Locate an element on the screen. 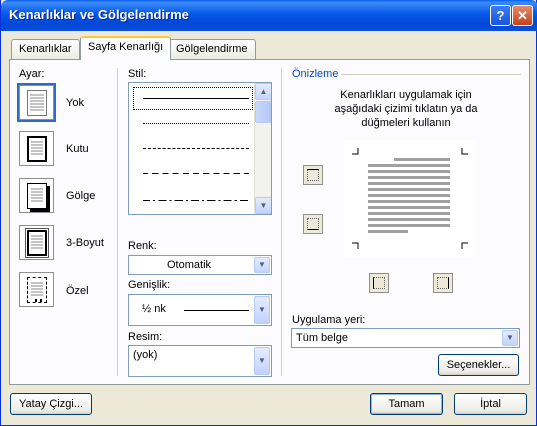  color-value: Otomatik is located at coordinates (189, 265).